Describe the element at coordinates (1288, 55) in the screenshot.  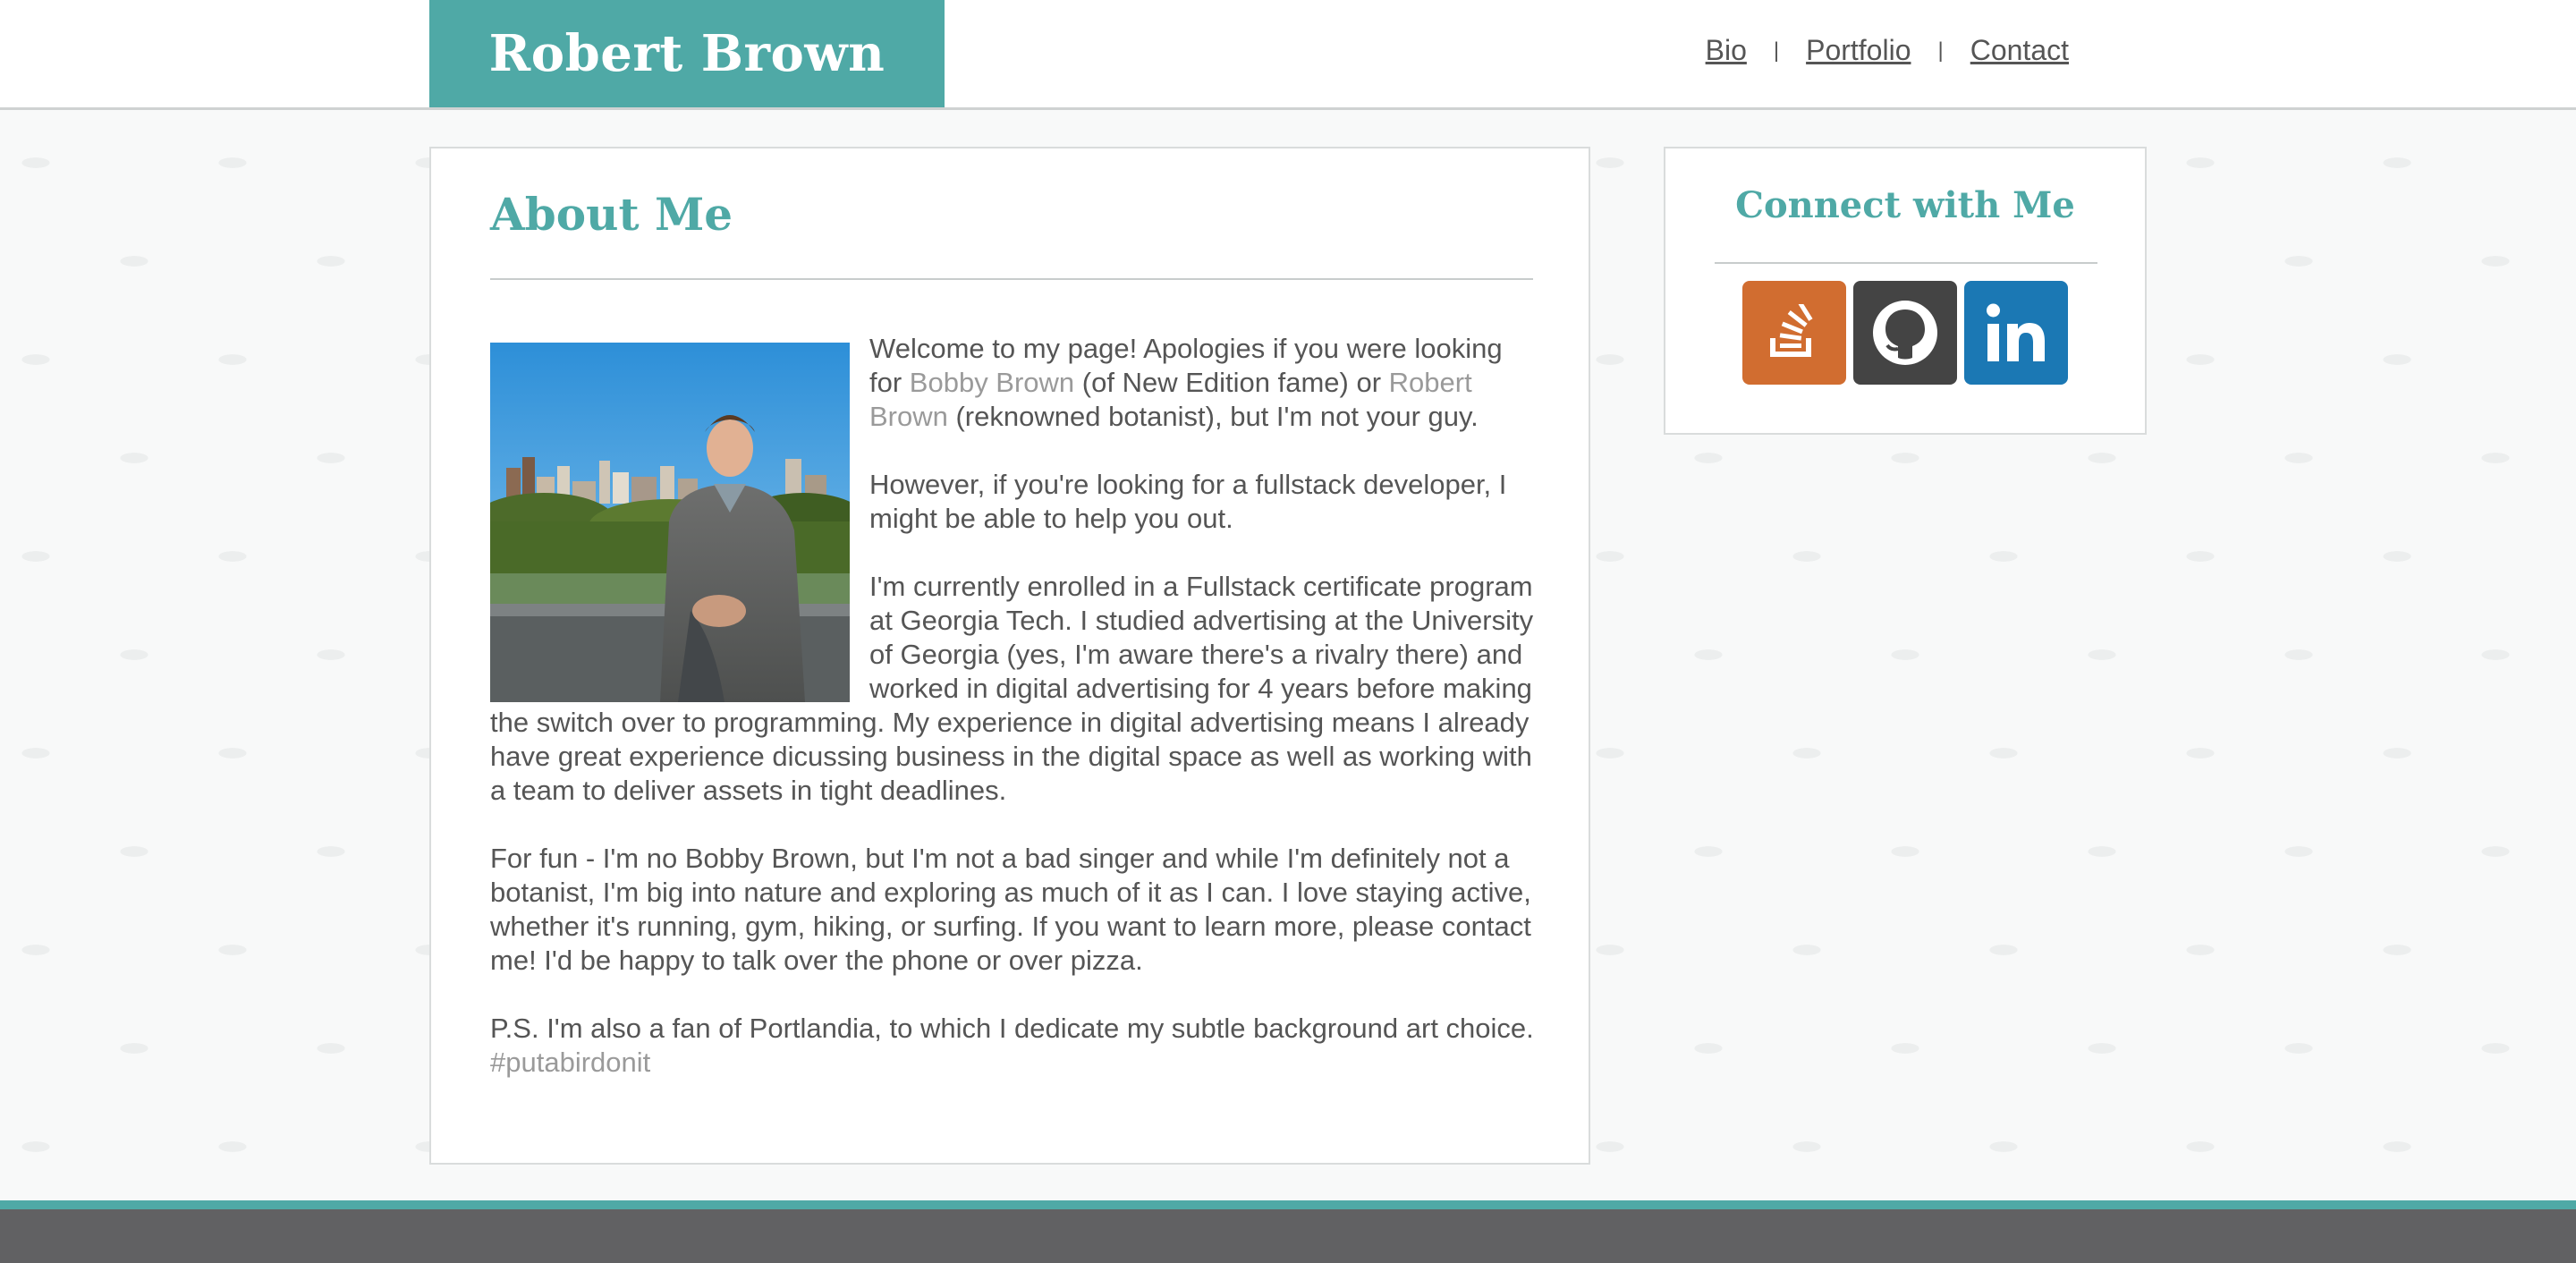
I see `site-header: Robert Brown Bio | Portfolio | Contact` at that location.